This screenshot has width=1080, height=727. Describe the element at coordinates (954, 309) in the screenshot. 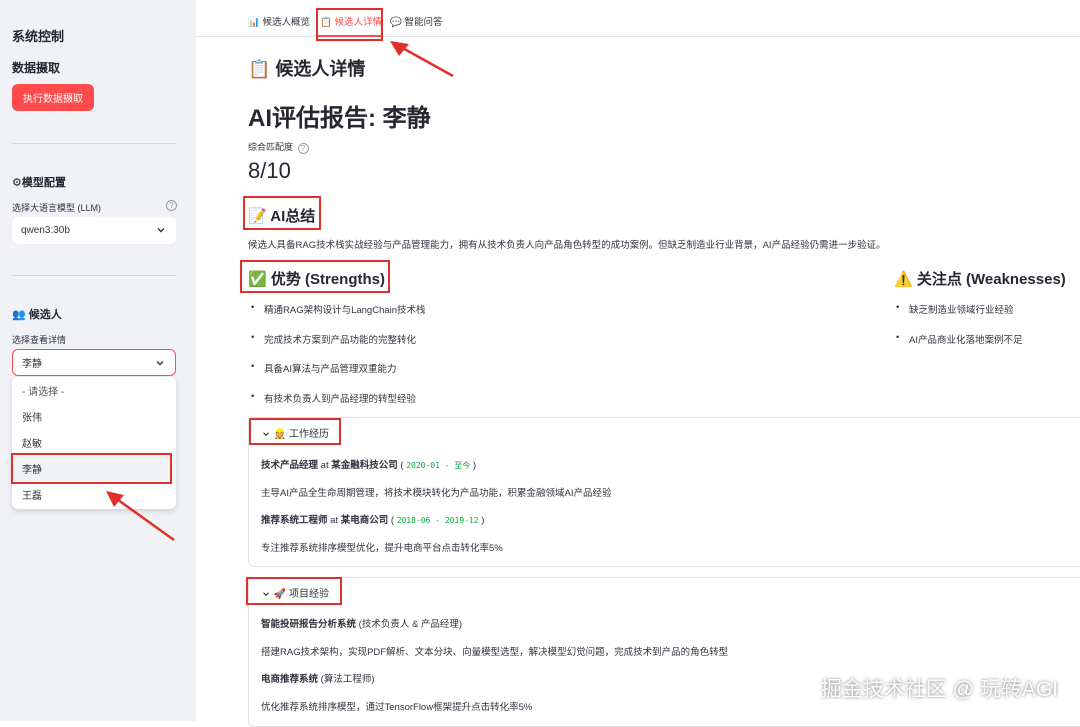

I see `weakness-item: 缺乏制造业领域行业经验` at that location.